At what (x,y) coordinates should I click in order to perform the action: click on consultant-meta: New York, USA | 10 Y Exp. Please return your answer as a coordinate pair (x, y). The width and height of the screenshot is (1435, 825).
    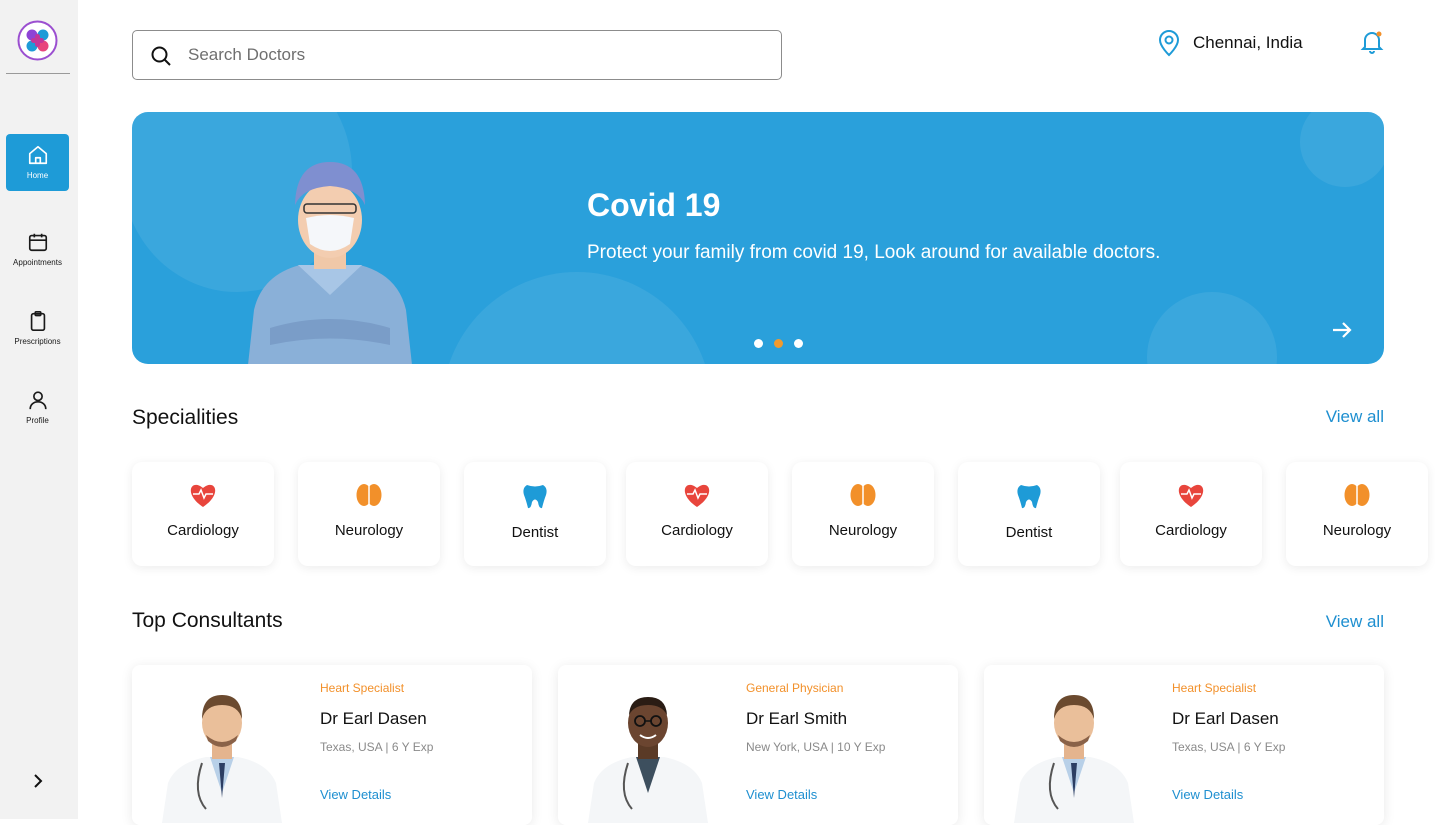
    Looking at the image, I should click on (816, 747).